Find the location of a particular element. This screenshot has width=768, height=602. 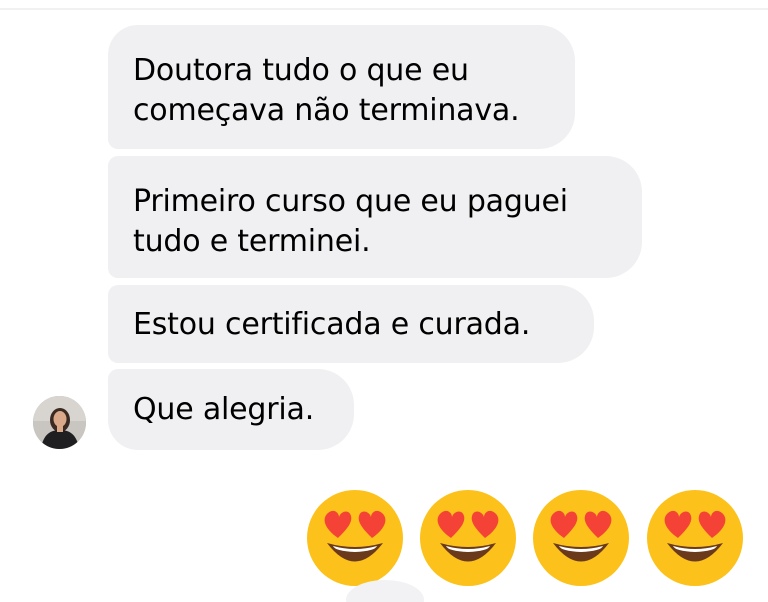

message-line: Primeiro curso que eu paguei is located at coordinates (350, 201).